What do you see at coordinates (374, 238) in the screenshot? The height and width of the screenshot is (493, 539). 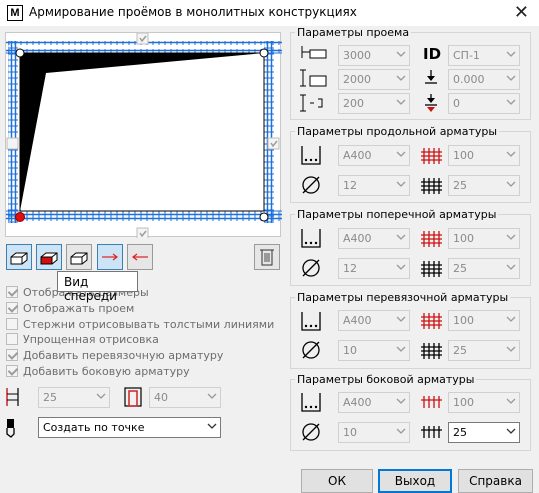 I see `trans-class-select: А400` at bounding box center [374, 238].